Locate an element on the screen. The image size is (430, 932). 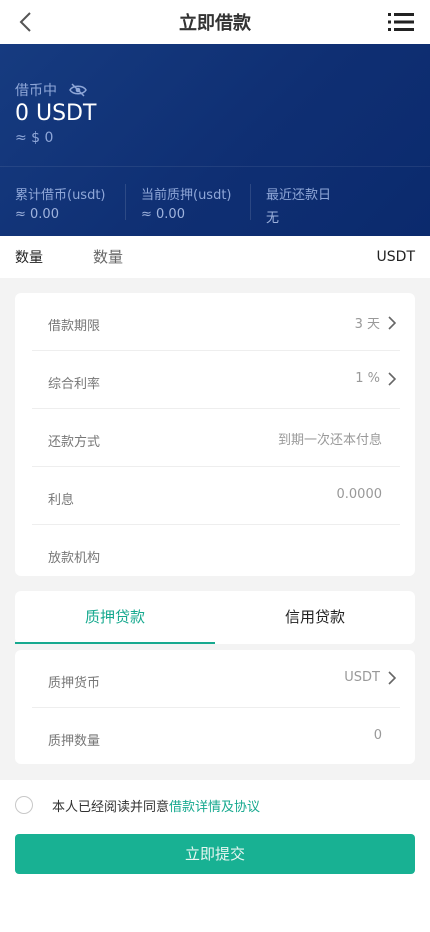
agreement-row: 本人已经阅读并同意借款详情及协议 is located at coordinates (215, 805).